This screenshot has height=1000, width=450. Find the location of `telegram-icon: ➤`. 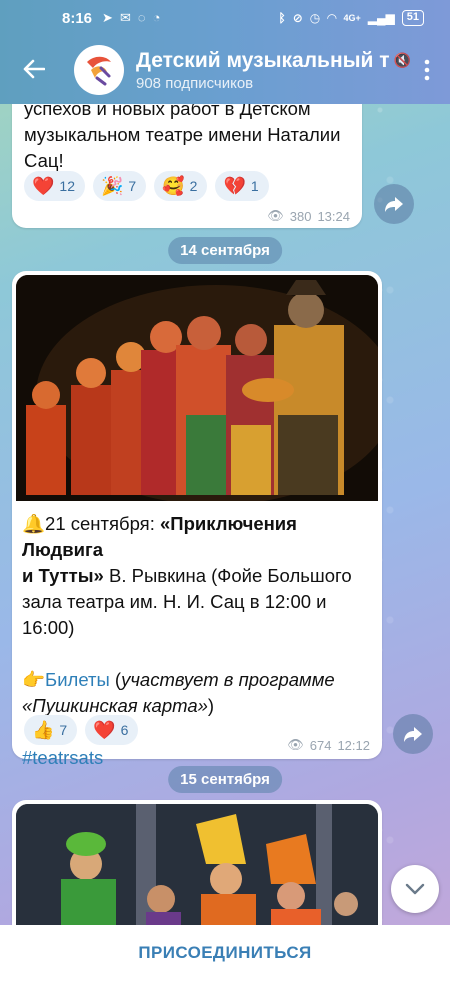

telegram-icon: ➤ is located at coordinates (107, 17).